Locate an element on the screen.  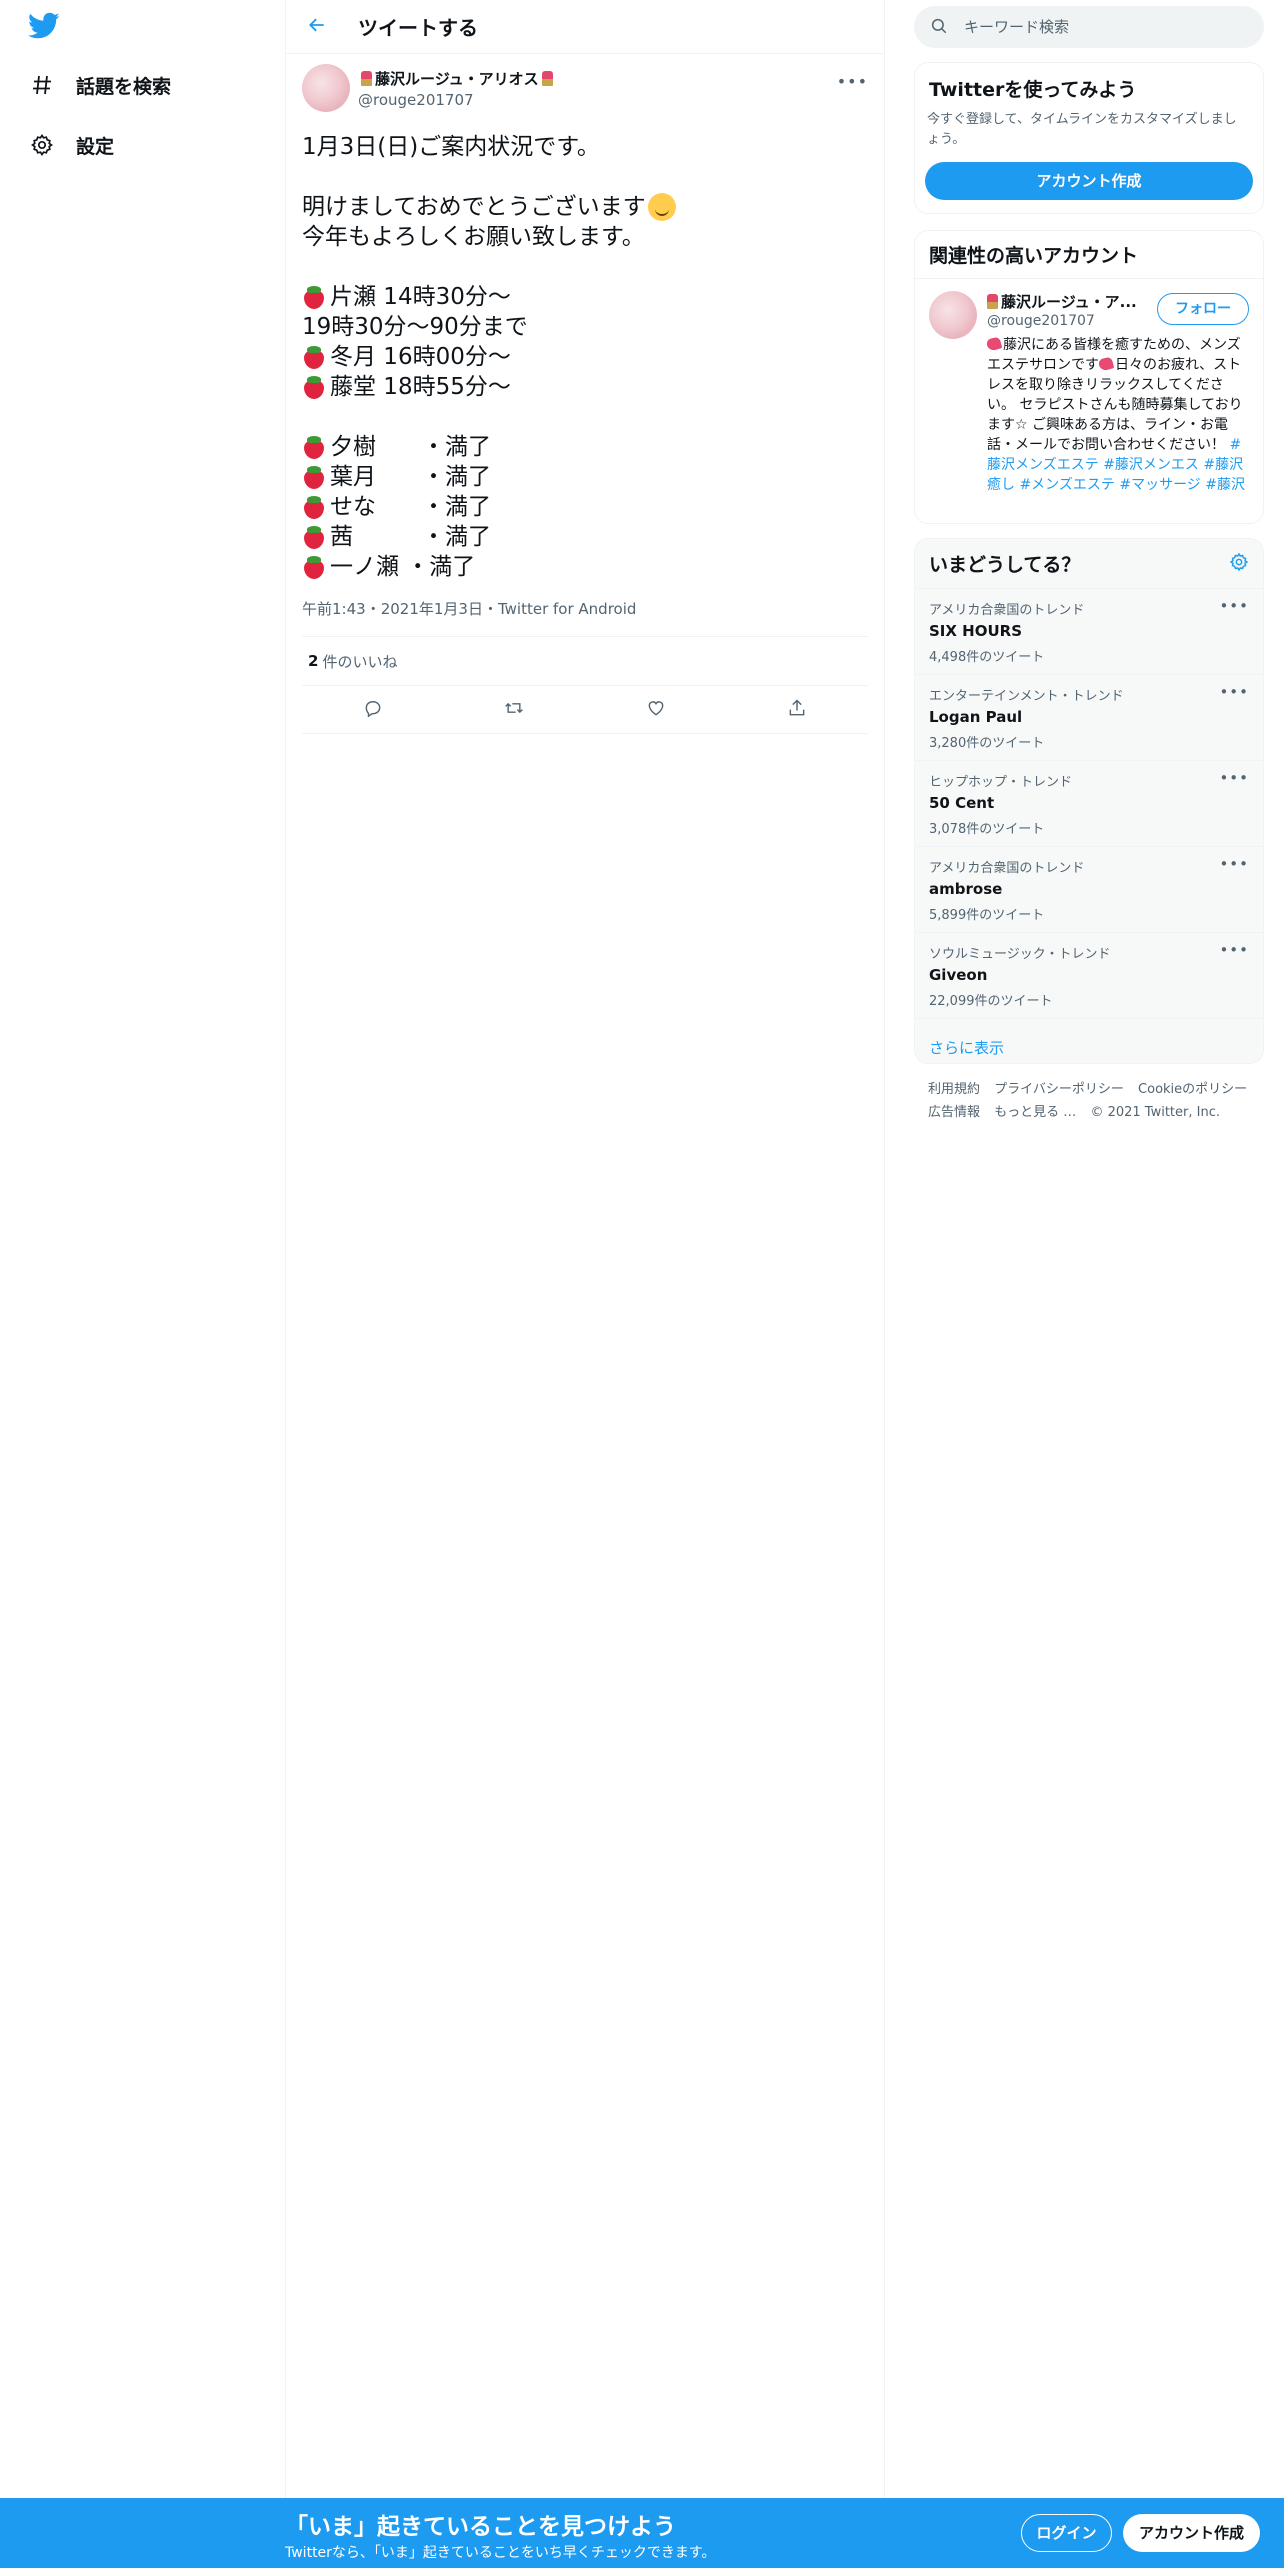
trend-item: ソウルミュージック・トレンド Giveon 22,099件のツイート ••• is located at coordinates (1089, 976).